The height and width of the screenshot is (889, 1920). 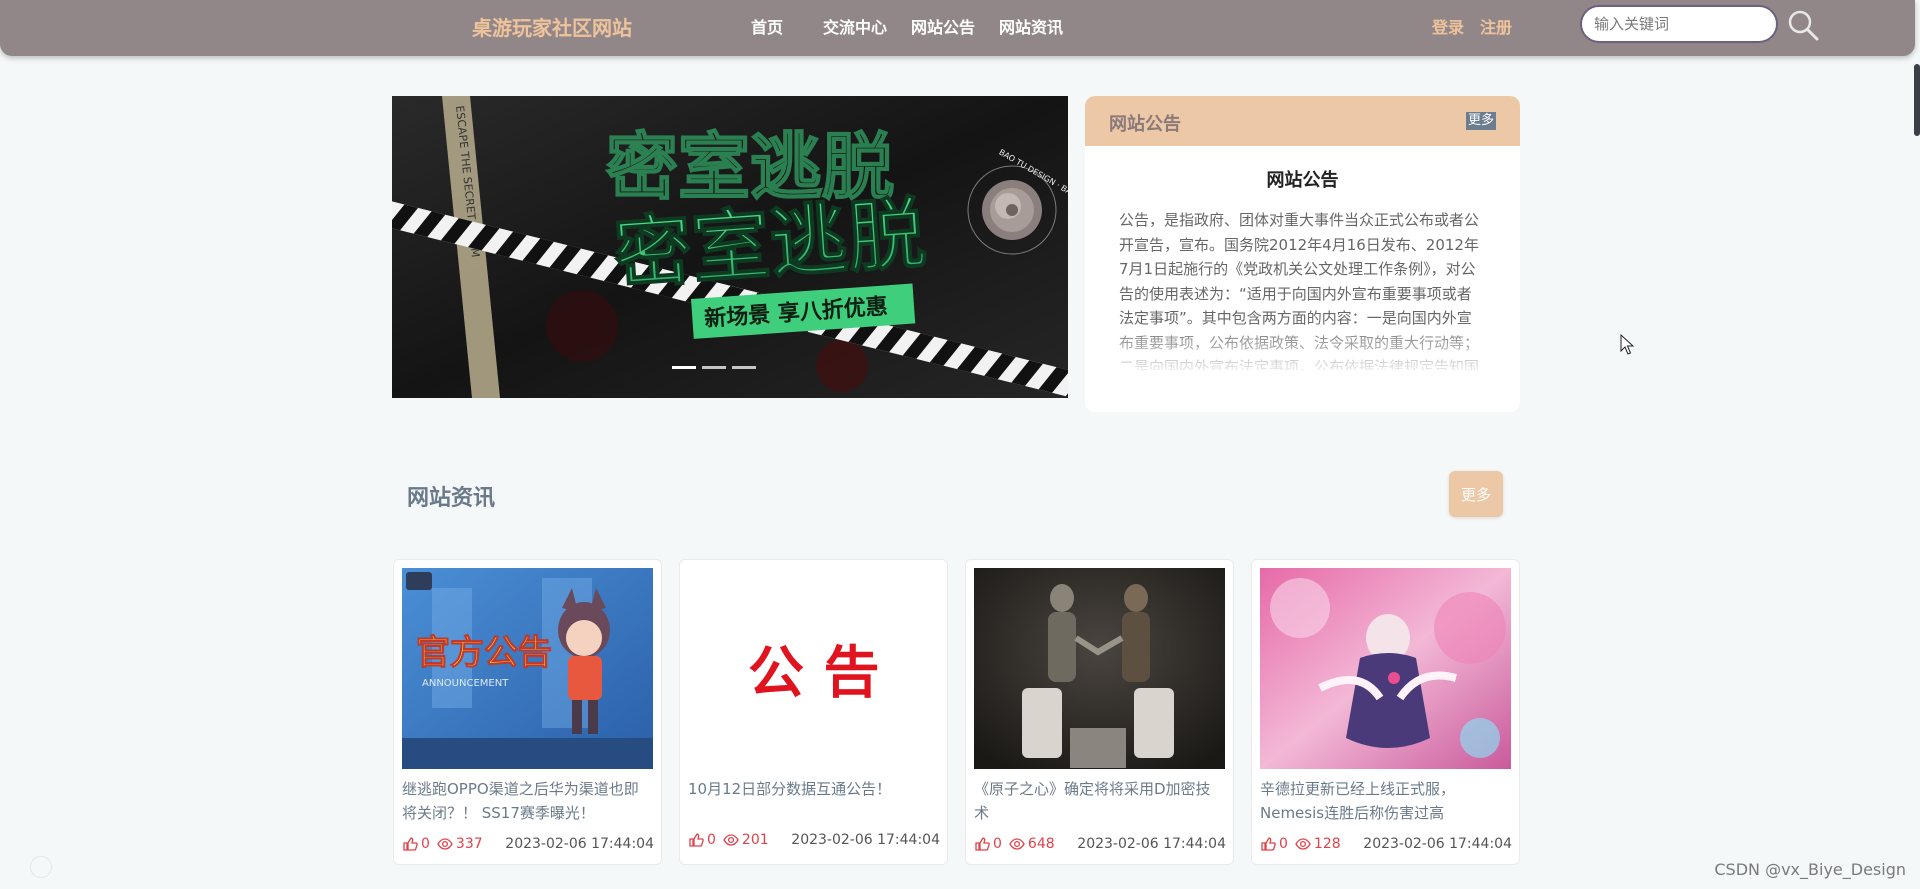 I want to click on news-card-meta: 0 648 2023-02-06 17:44:04, so click(x=1100, y=844).